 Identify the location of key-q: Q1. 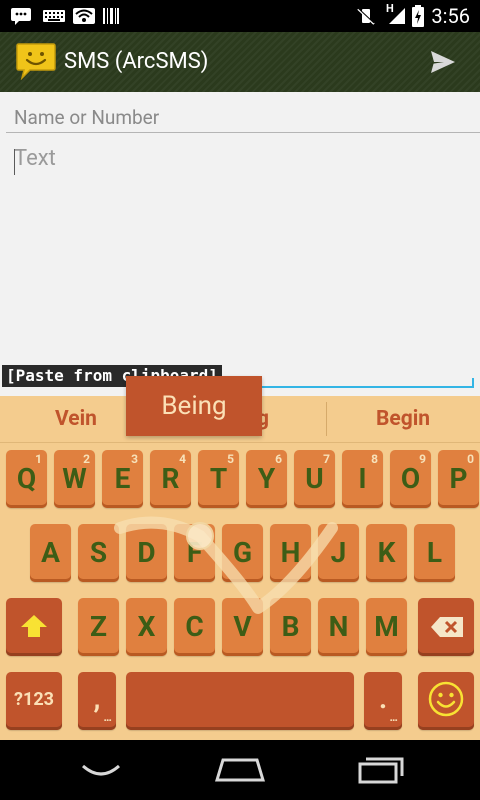
(26, 479).